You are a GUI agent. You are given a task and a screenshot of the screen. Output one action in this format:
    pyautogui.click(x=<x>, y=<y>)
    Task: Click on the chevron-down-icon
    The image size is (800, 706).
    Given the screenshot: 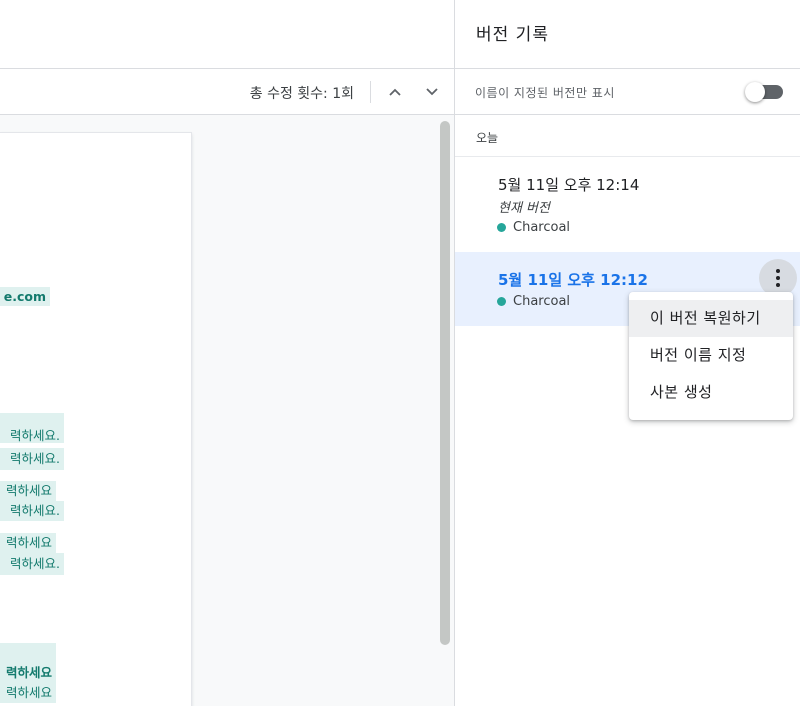 What is the action you would take?
    pyautogui.click(x=432, y=92)
    